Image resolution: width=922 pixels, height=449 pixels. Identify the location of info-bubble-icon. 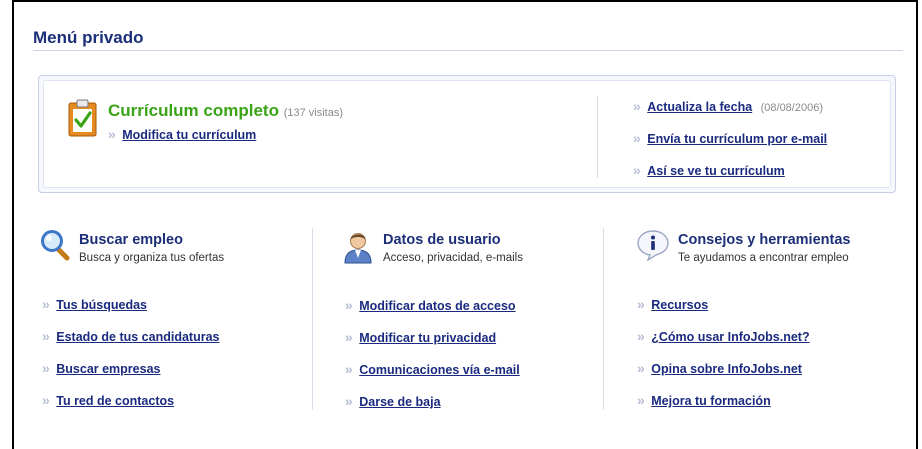
(653, 245).